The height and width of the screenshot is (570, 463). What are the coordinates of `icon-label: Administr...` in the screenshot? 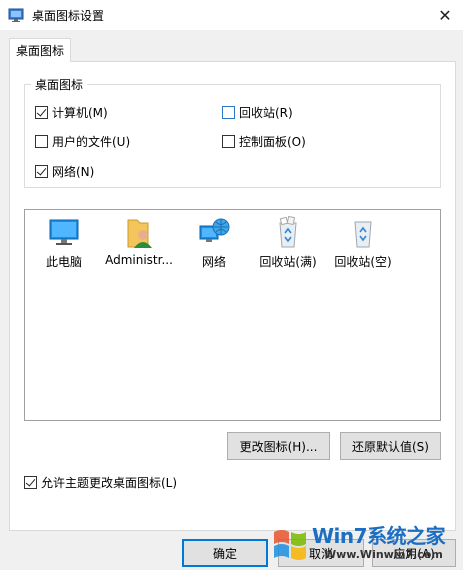 It's located at (139, 260).